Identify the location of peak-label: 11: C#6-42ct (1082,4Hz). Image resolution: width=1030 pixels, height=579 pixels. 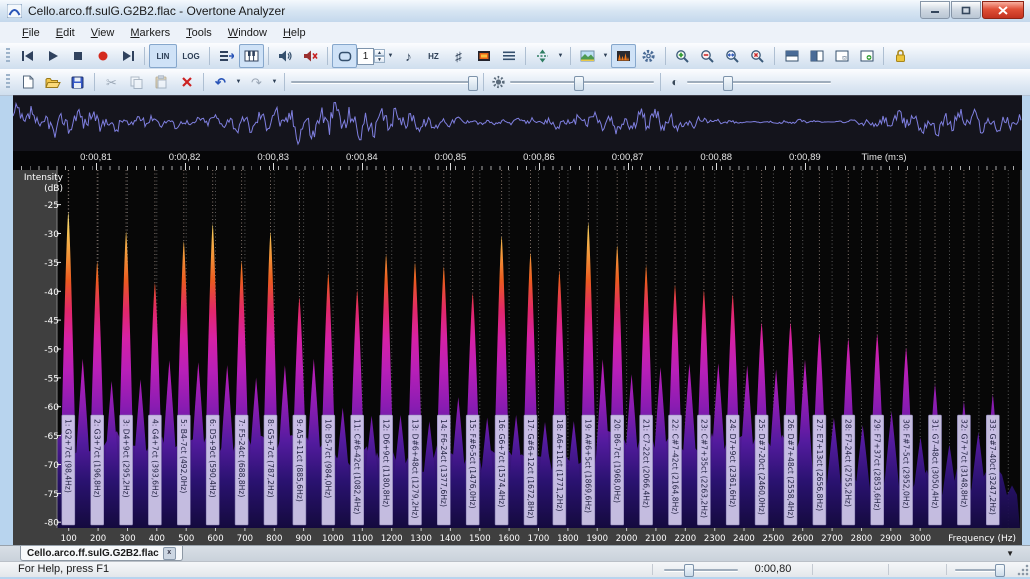
(357, 470).